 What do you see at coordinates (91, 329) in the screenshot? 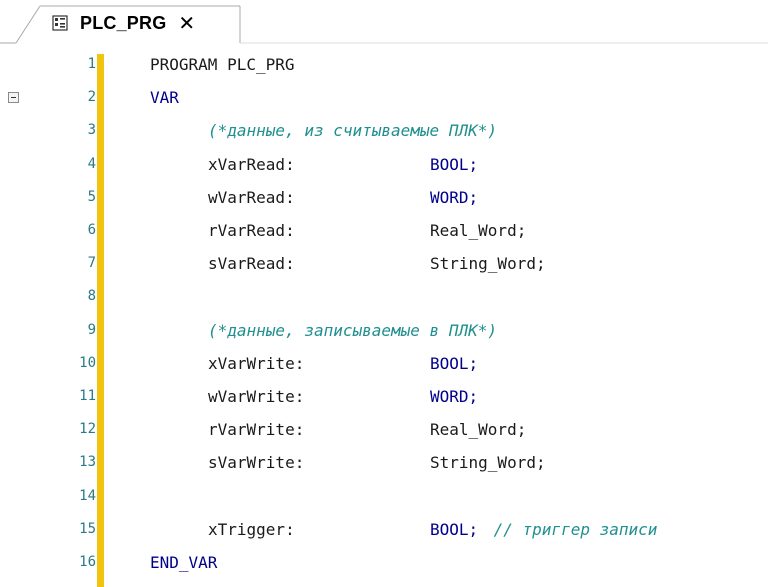
I see `line-number: 9` at bounding box center [91, 329].